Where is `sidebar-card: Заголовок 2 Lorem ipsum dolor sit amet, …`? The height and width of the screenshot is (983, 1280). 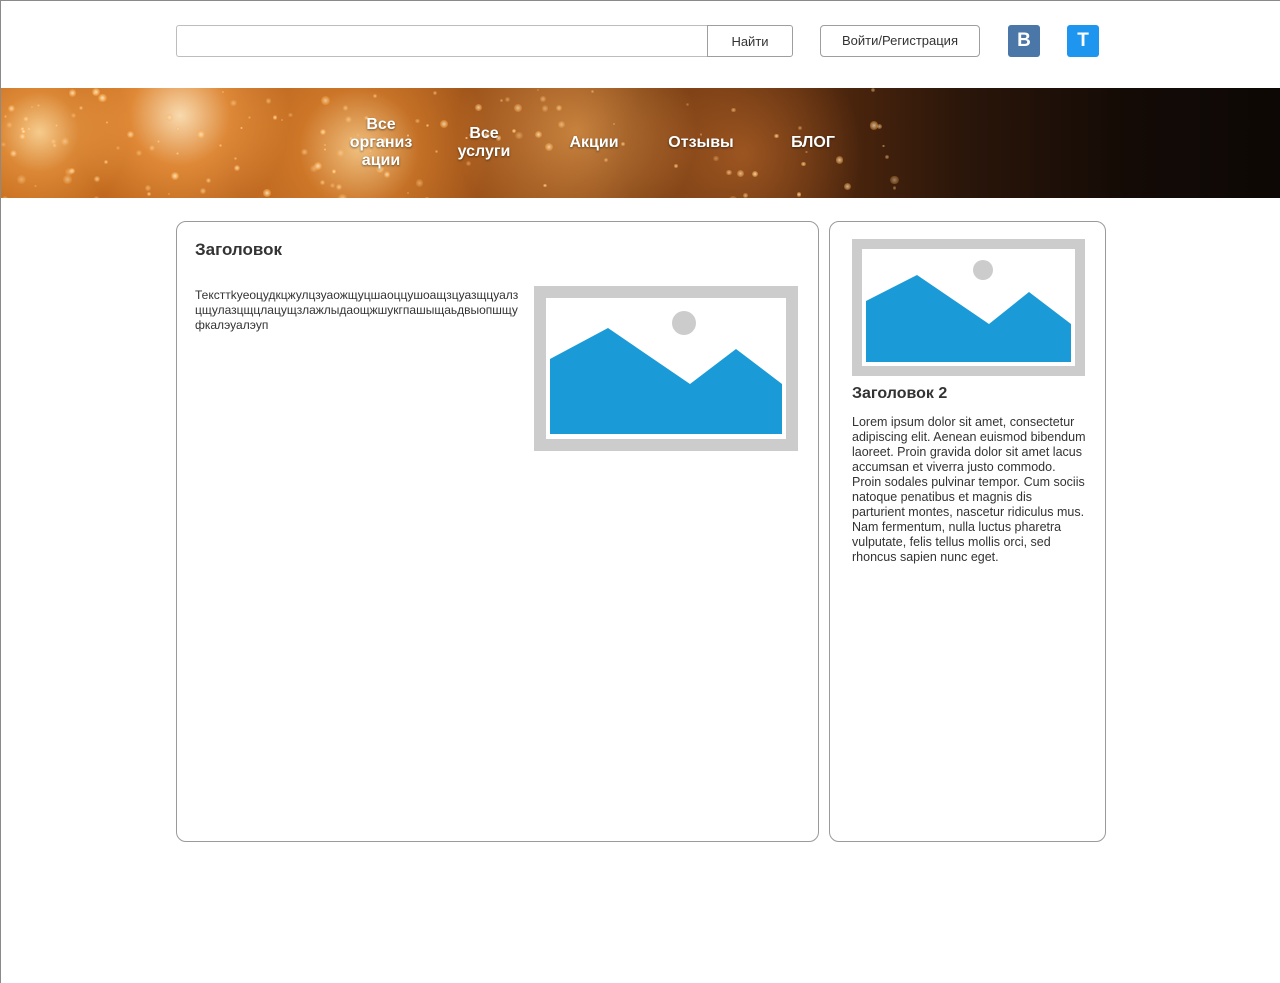
sidebar-card: Заголовок 2 Lorem ipsum dolor sit amet, … is located at coordinates (967, 531).